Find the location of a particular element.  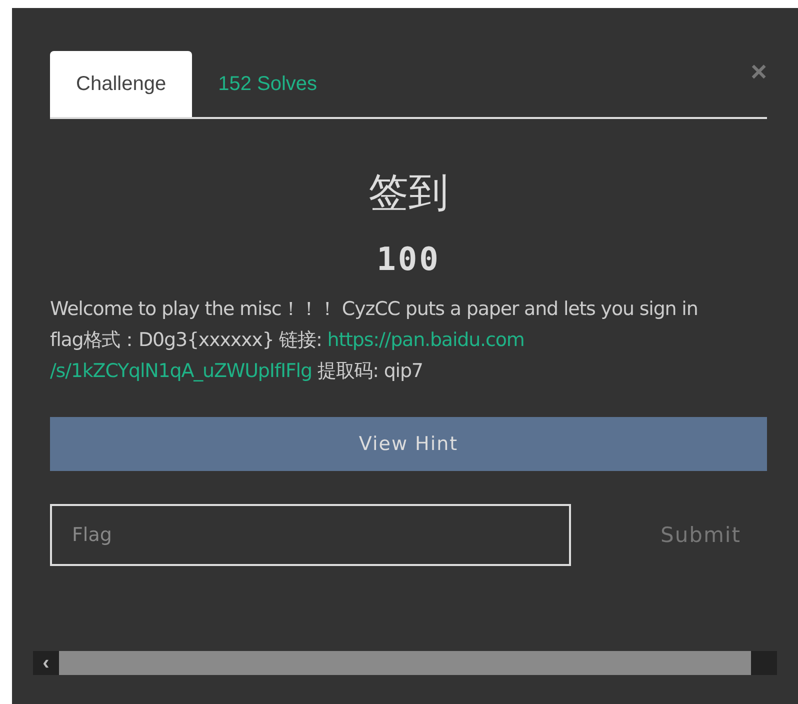

flag-input: Flag is located at coordinates (310, 535).